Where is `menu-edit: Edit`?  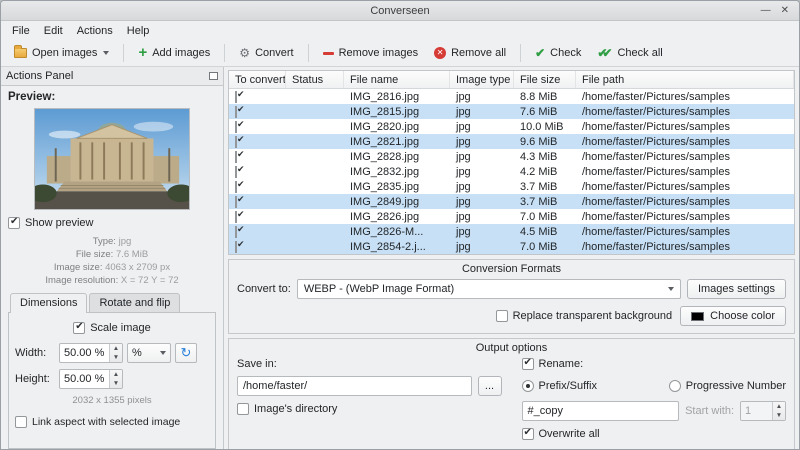 menu-edit: Edit is located at coordinates (53, 31).